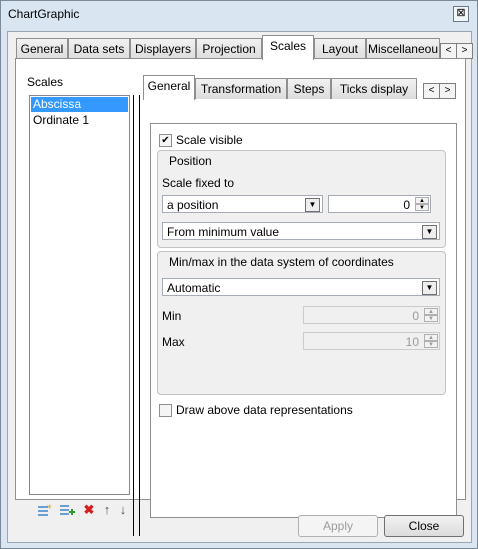 The width and height of the screenshot is (478, 549). What do you see at coordinates (461, 14) in the screenshot?
I see `close-window-button: ⊠` at bounding box center [461, 14].